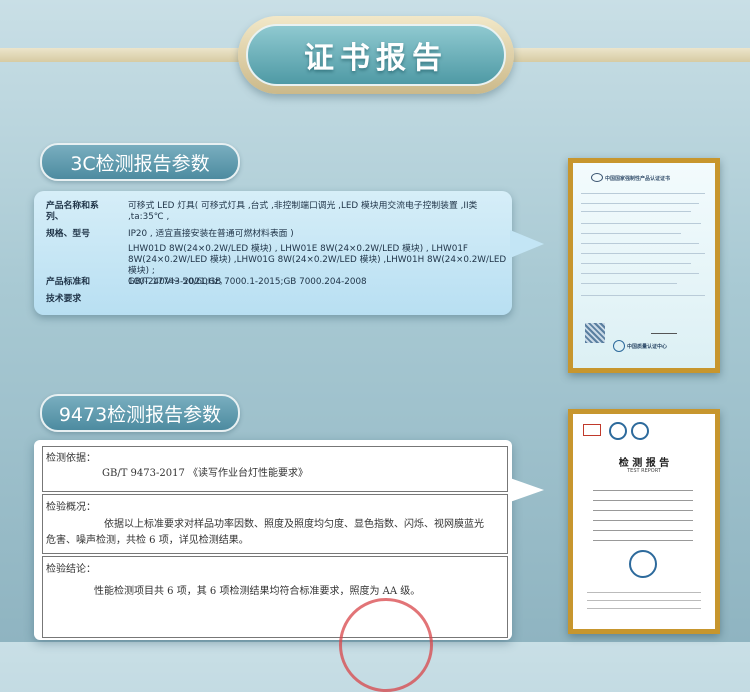 This screenshot has height=692, width=750. What do you see at coordinates (257, 591) in the screenshot?
I see `conclusion-value: 性能检测项目共 6 项，其 6 项检测结果均符合标准要求，照度为 AA 级。` at bounding box center [257, 591].